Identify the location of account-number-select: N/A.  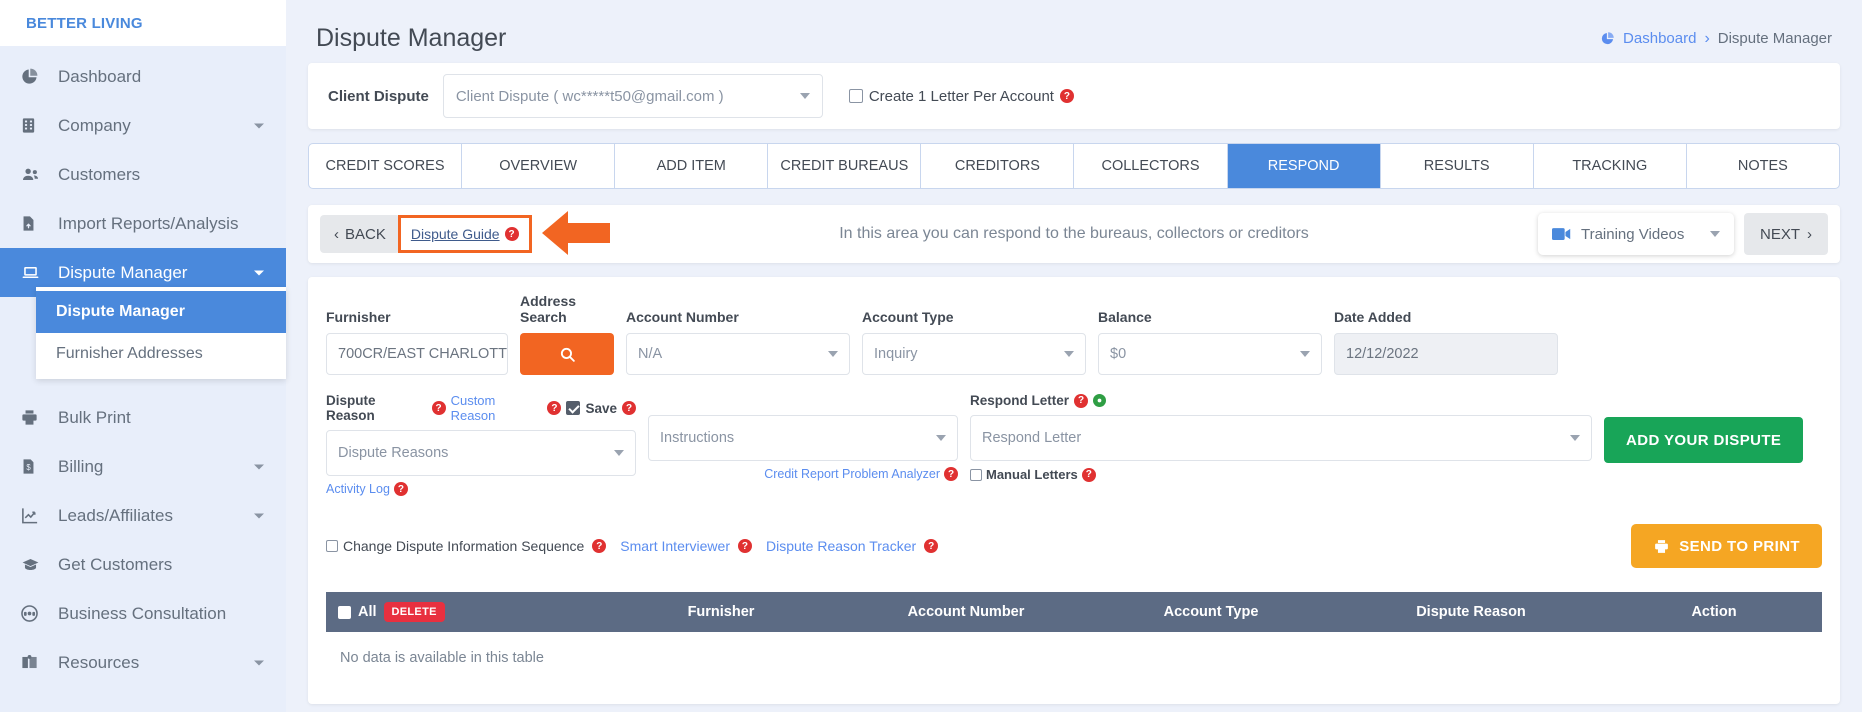
(738, 354).